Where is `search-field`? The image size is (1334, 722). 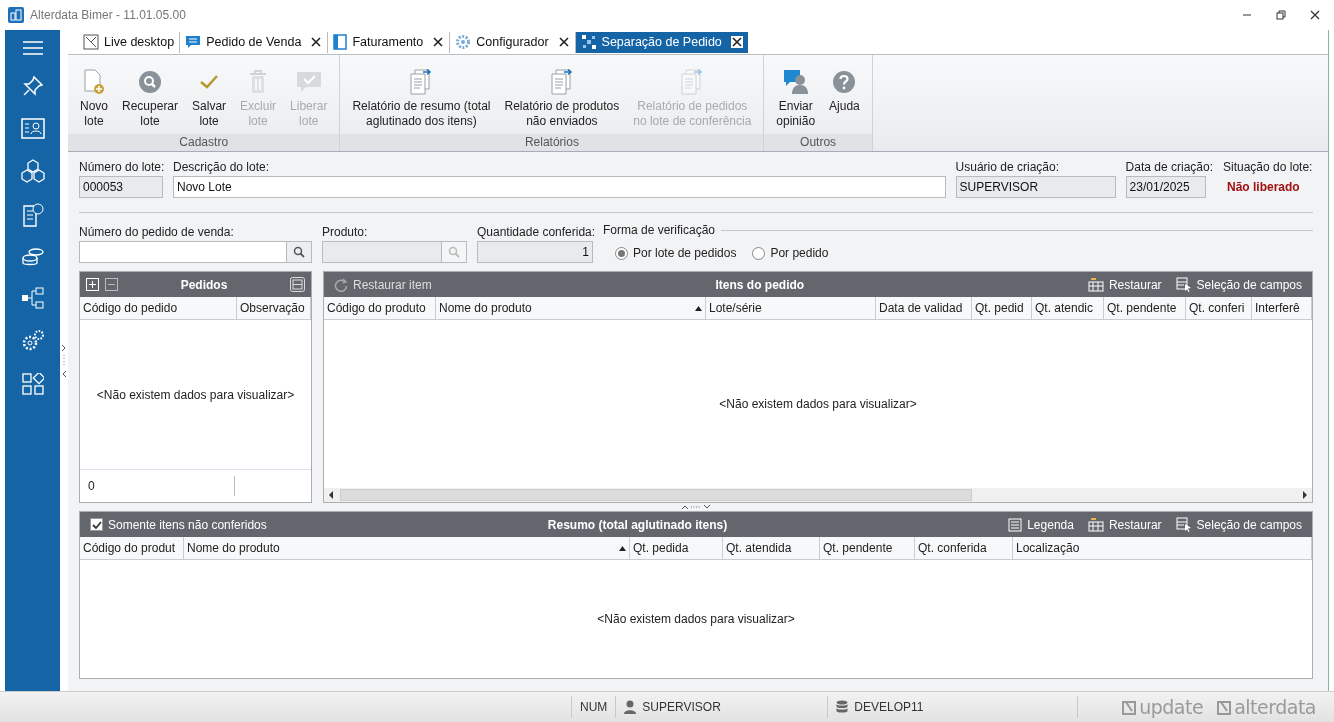
search-field is located at coordinates (183, 252).